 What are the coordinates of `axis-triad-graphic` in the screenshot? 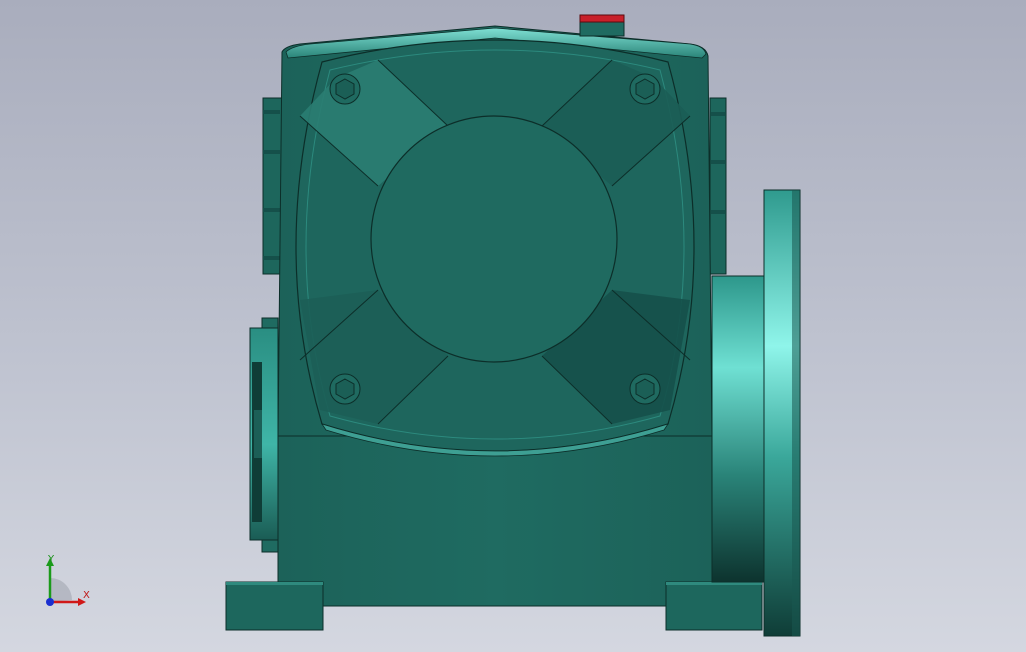 It's located at (66, 582).